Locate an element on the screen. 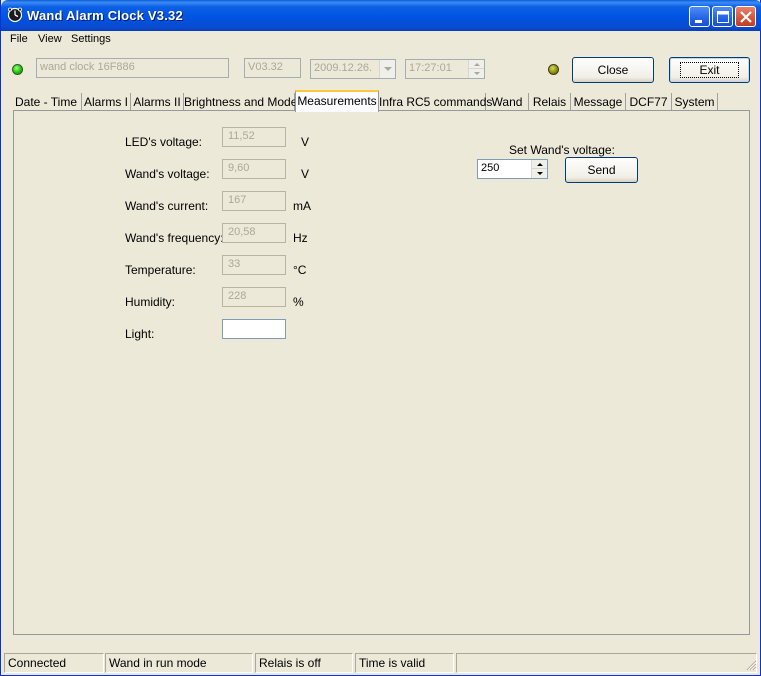 This screenshot has height=676, width=761. close-button-label: Close is located at coordinates (613, 70).